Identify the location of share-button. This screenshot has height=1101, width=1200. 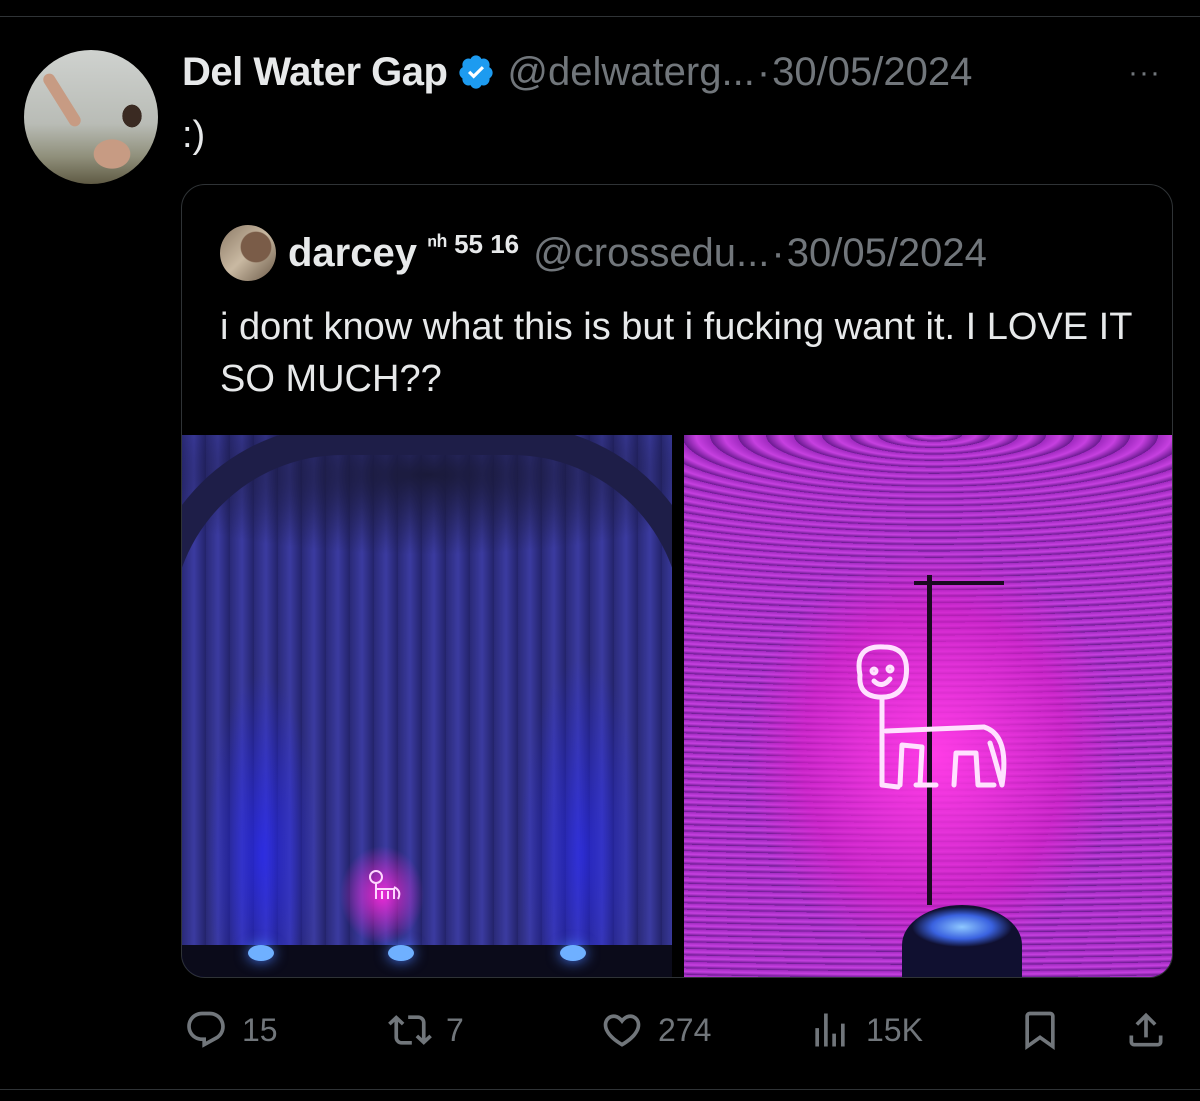
(1153, 1030).